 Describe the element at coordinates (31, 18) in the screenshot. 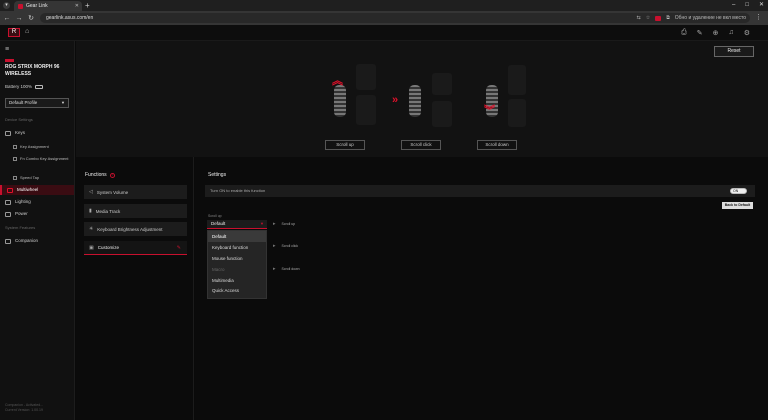

I see `reload-icon: ↻` at that location.